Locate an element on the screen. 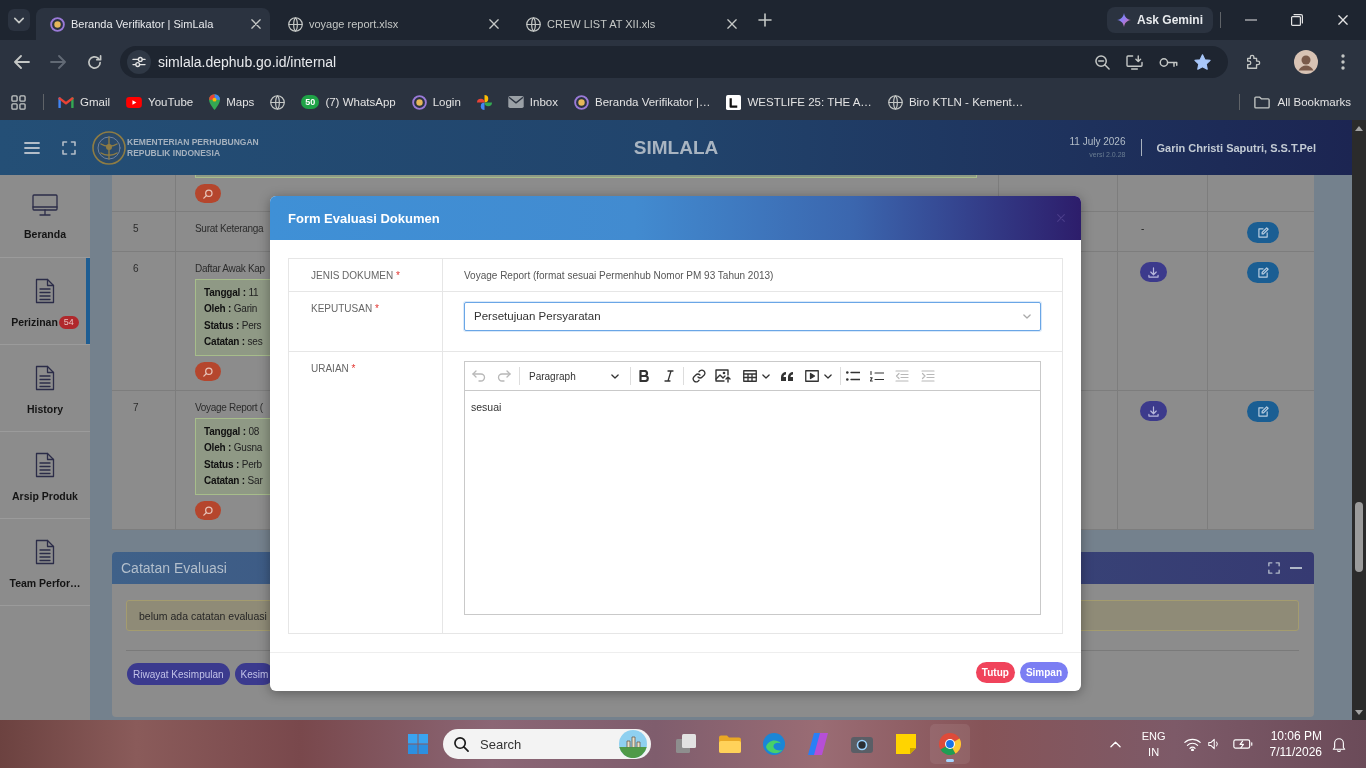 The image size is (1366, 768). table-icon is located at coordinates (750, 376).